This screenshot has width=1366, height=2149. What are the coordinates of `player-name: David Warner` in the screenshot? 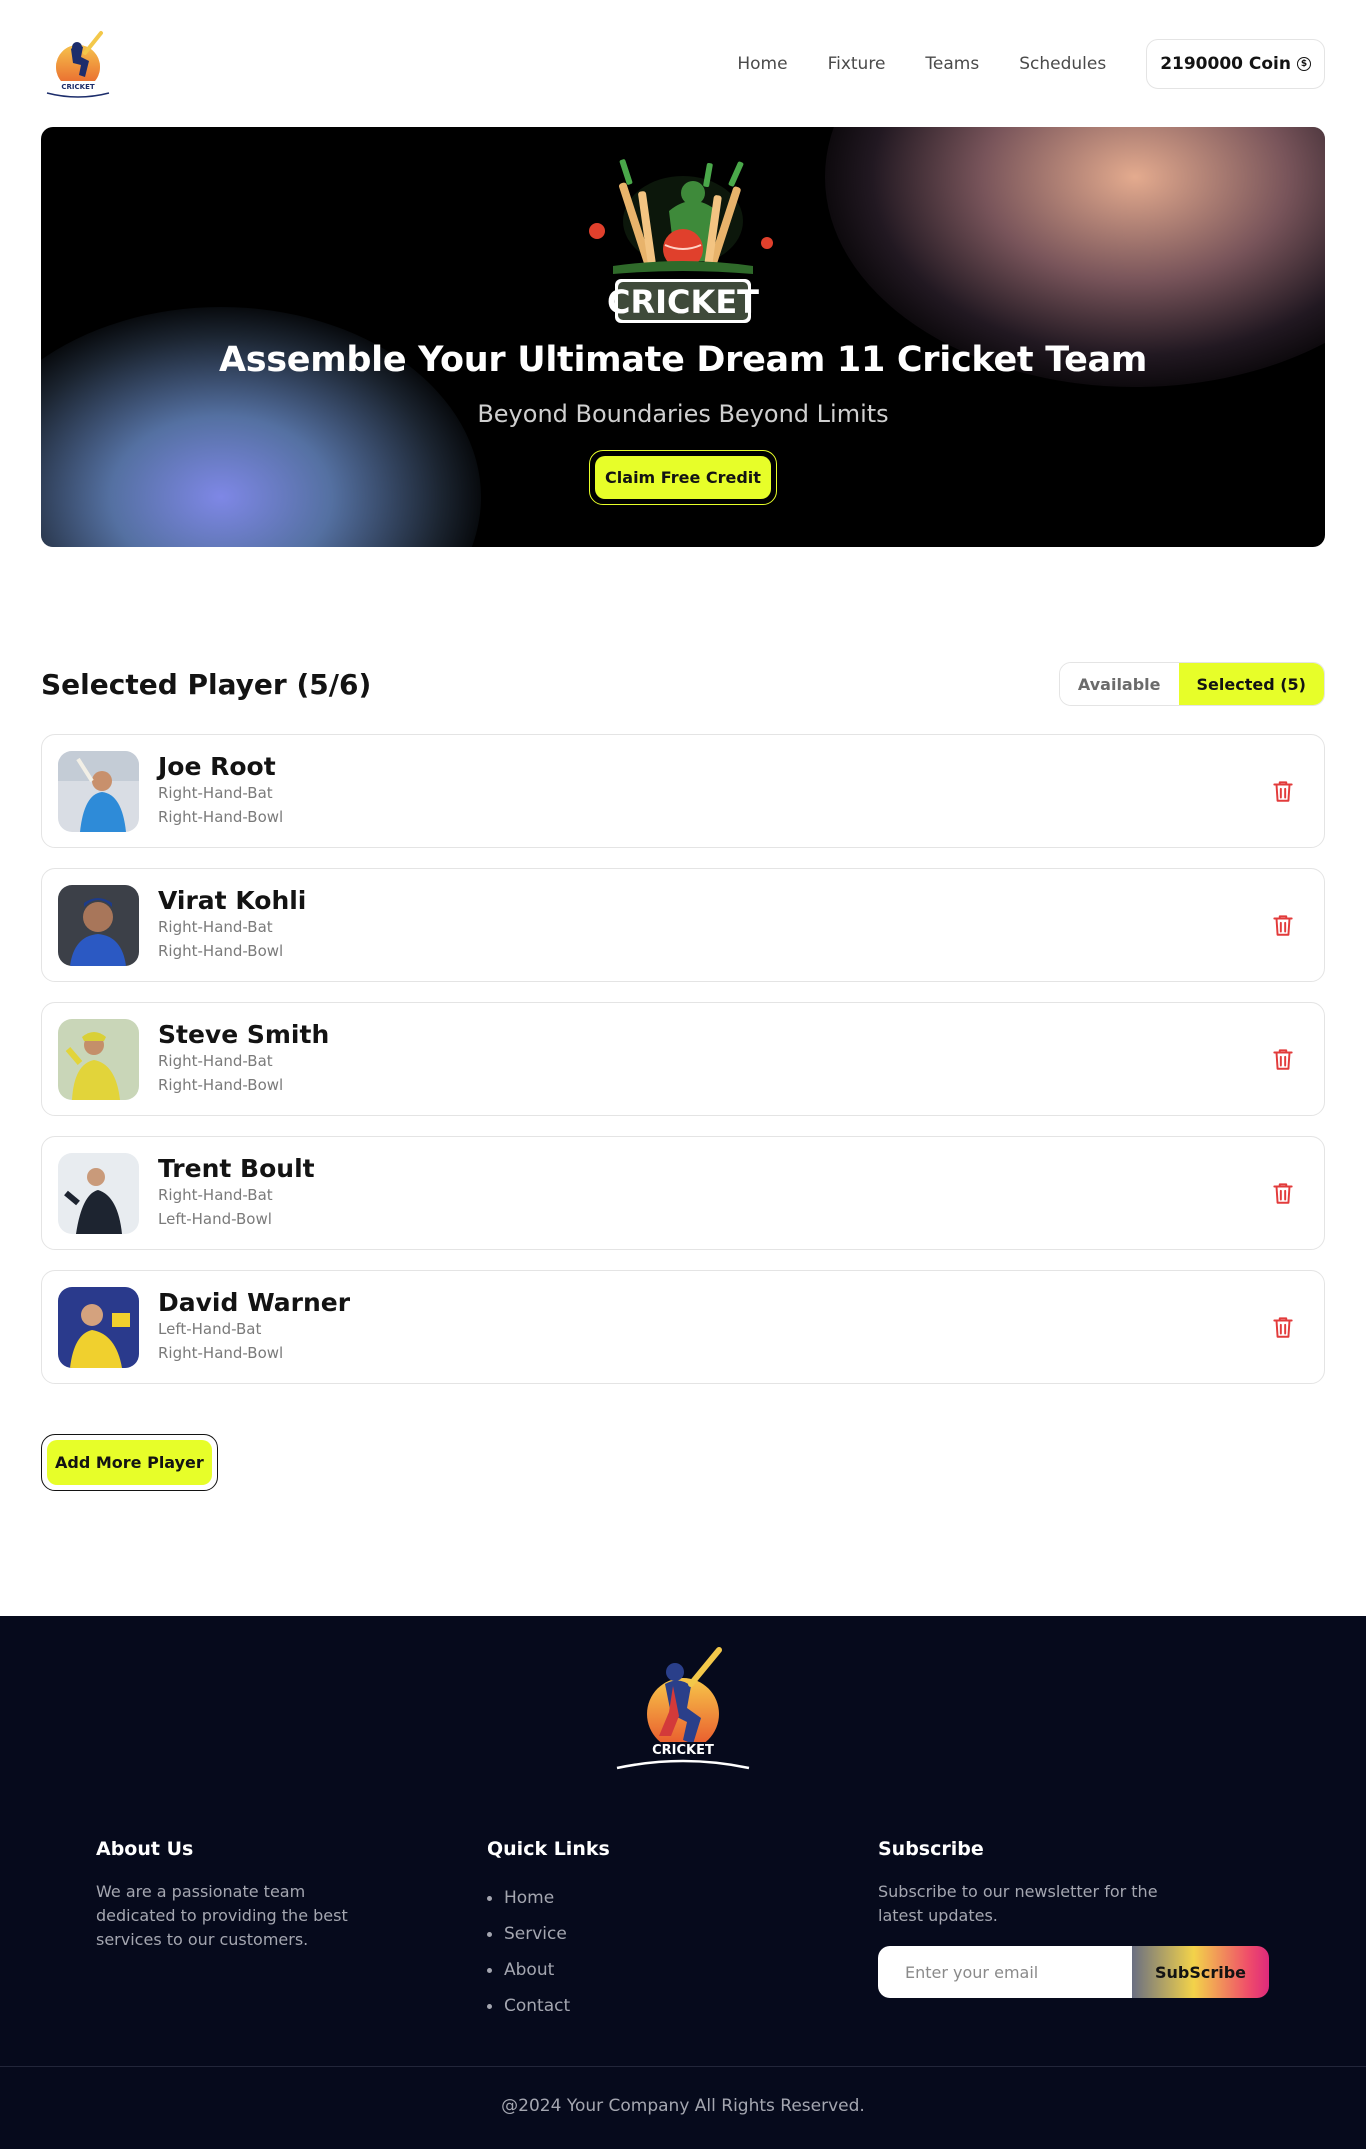 It's located at (254, 1302).